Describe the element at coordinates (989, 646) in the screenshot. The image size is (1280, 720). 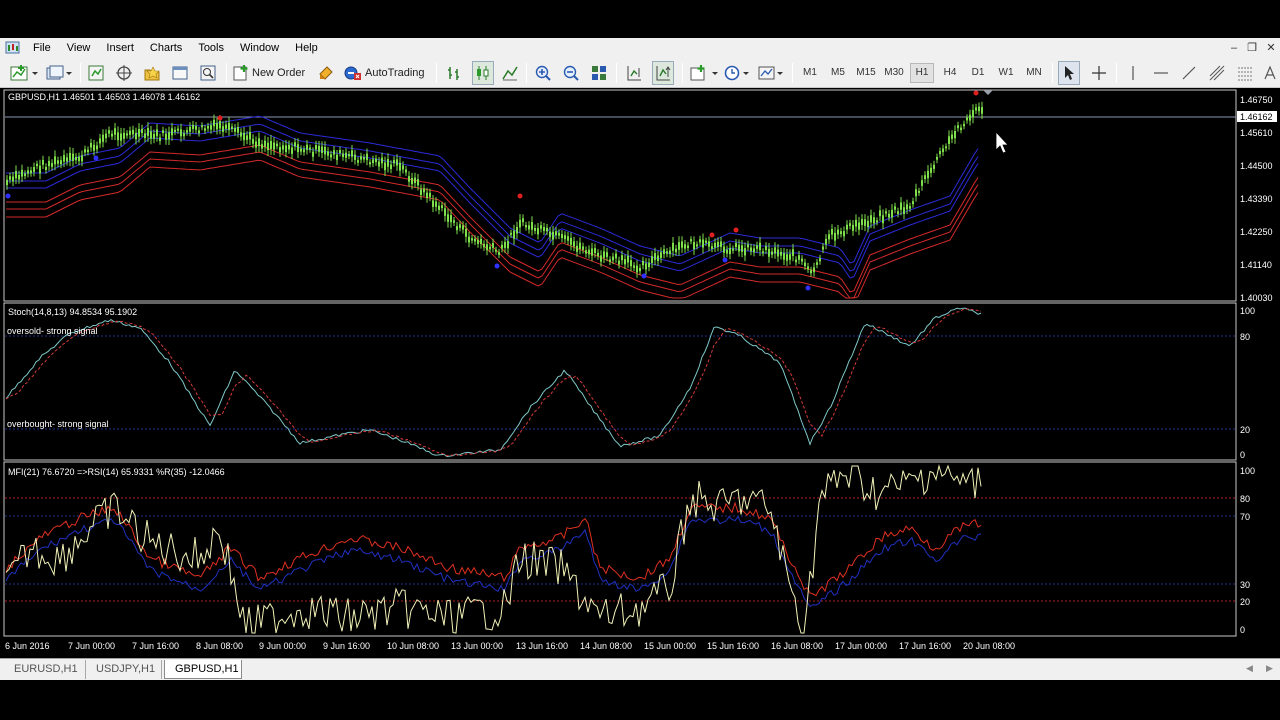
I see `time-tick: 20 Jun 08:00` at that location.